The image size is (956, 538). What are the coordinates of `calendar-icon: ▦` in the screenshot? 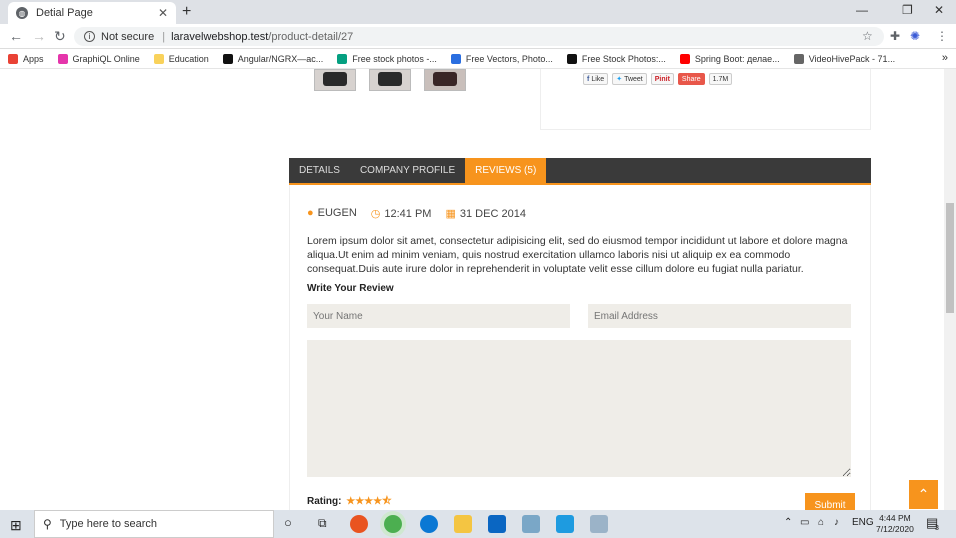 It's located at (450, 214).